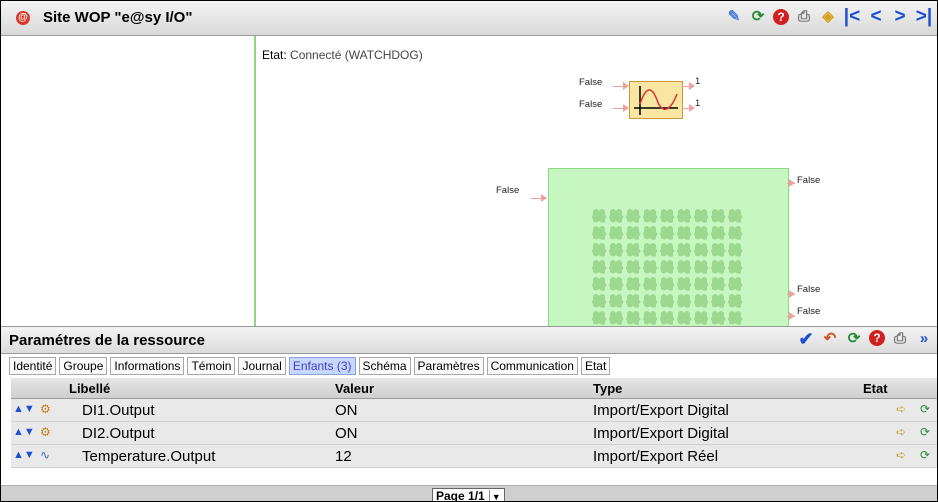 The height and width of the screenshot is (502, 938). I want to click on tab-informations: Informations, so click(147, 366).